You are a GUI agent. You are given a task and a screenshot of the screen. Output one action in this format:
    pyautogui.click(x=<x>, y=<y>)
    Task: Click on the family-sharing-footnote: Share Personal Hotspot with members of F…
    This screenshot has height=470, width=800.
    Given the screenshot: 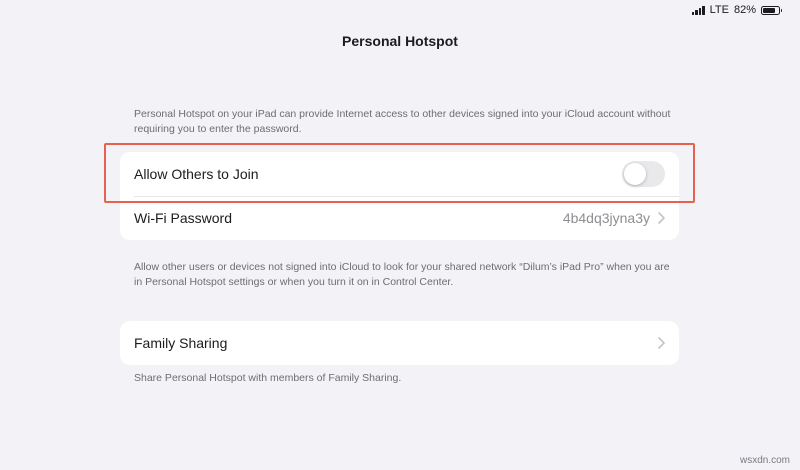 What is the action you would take?
    pyautogui.click(x=268, y=378)
    